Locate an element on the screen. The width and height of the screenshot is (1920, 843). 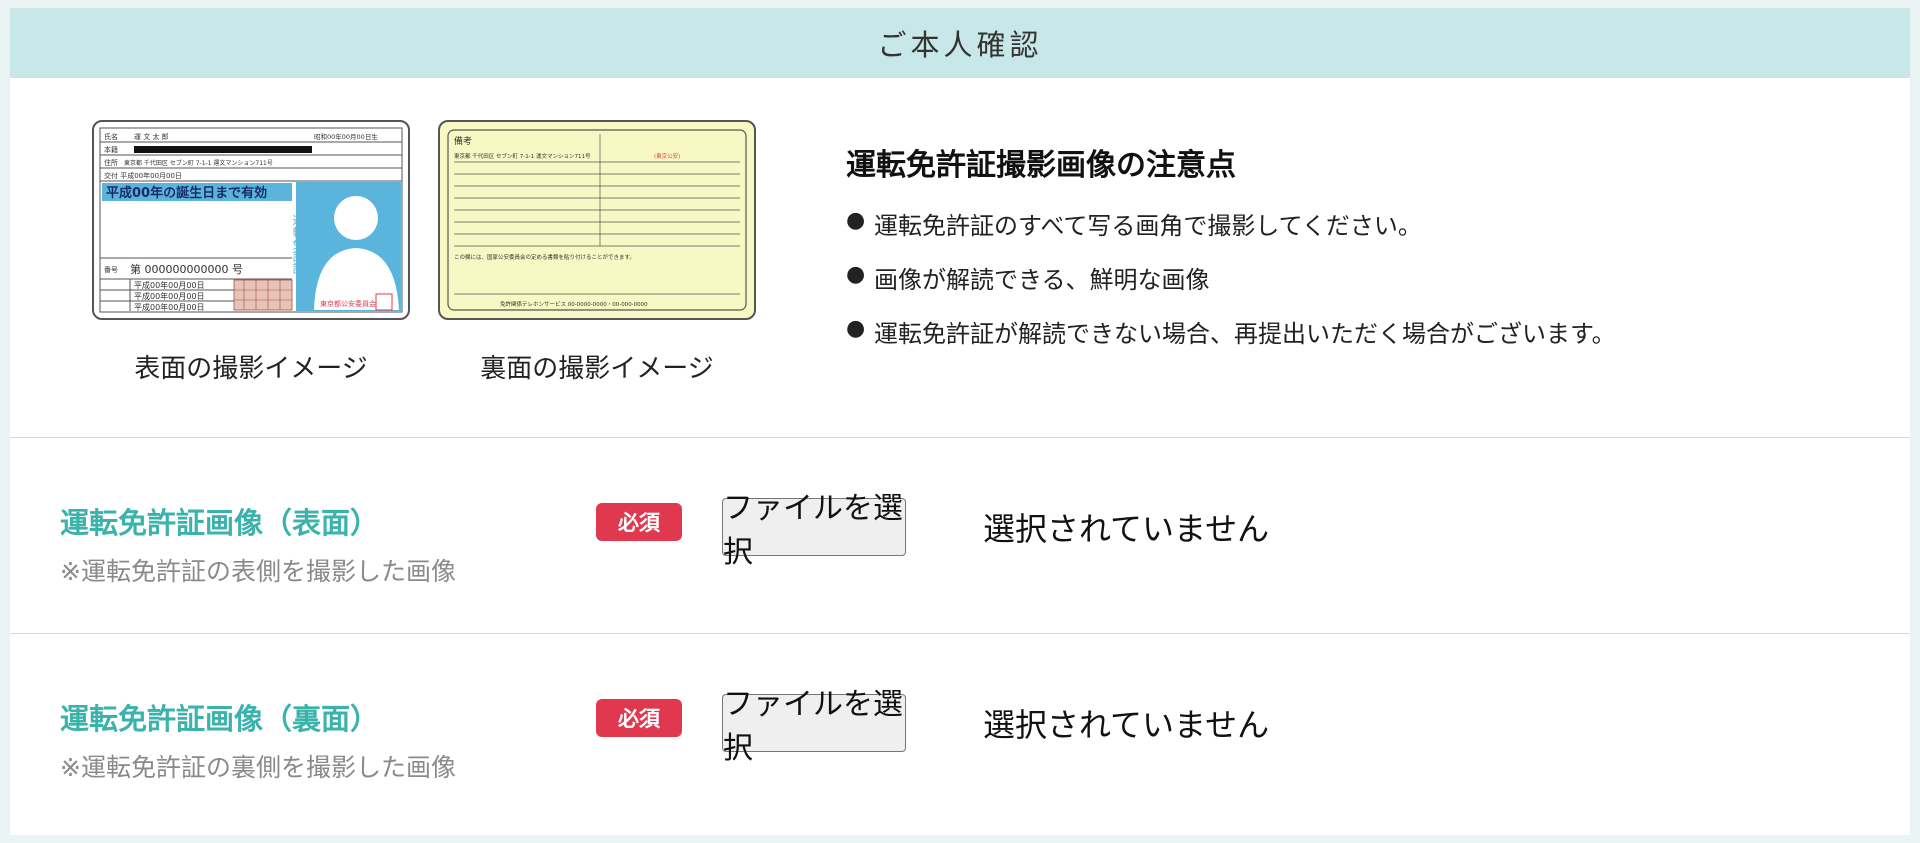
notes-title: 運転免許証撮影画像の注意点 is located at coordinates (1041, 165).